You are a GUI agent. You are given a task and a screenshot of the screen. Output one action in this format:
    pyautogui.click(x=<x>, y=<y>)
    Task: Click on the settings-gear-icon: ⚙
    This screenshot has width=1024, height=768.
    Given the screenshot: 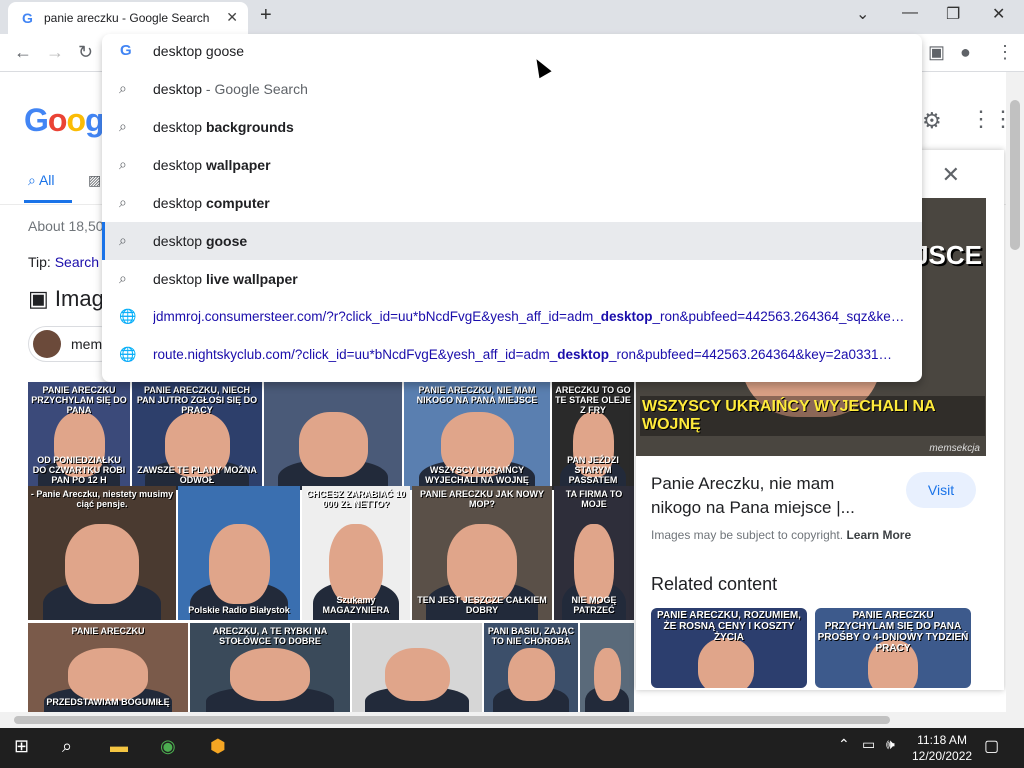 What is the action you would take?
    pyautogui.click(x=932, y=121)
    